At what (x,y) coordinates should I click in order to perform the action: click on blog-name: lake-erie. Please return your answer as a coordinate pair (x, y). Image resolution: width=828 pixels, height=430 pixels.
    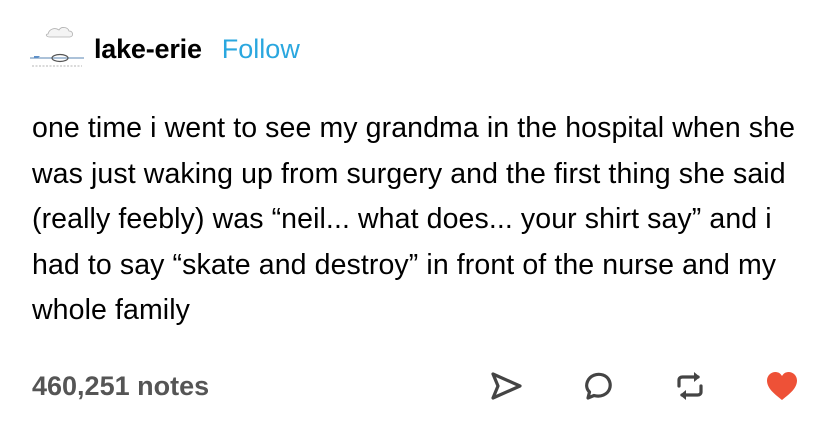
    Looking at the image, I should click on (148, 49).